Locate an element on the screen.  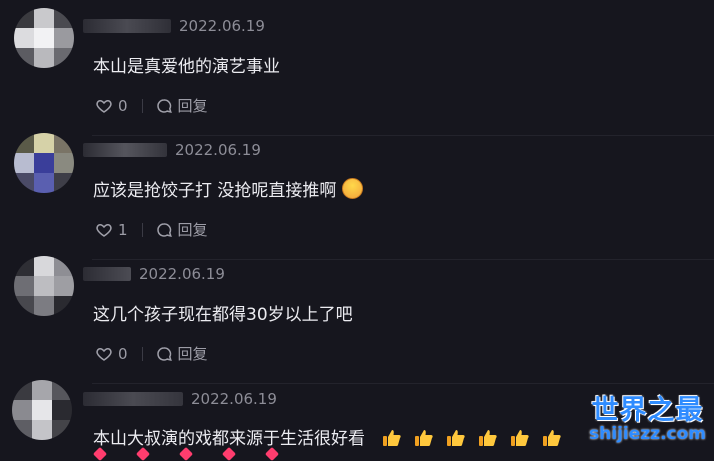
grinning-face-emoji is located at coordinates (353, 188).